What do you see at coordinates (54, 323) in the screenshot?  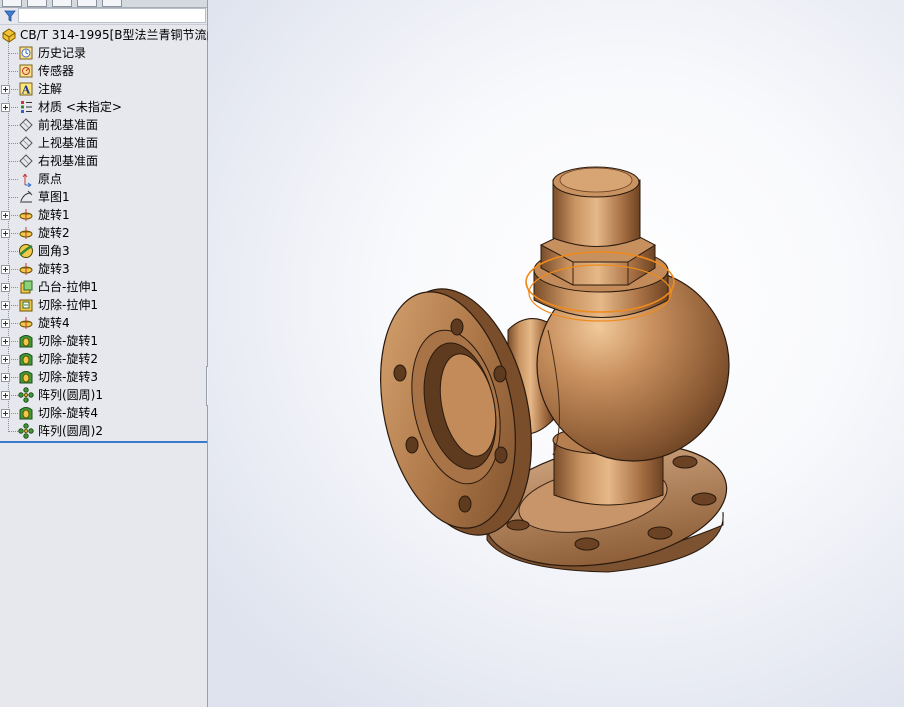 I see `tree-item-label: 旋转4` at bounding box center [54, 323].